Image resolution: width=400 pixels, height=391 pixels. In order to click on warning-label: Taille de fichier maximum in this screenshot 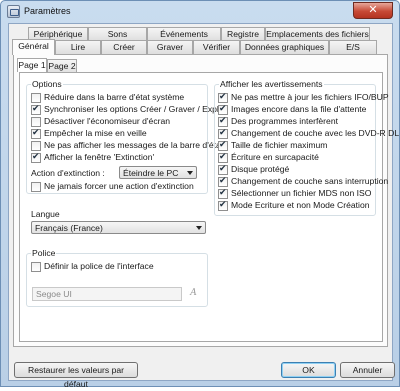, I will do `click(279, 145)`.